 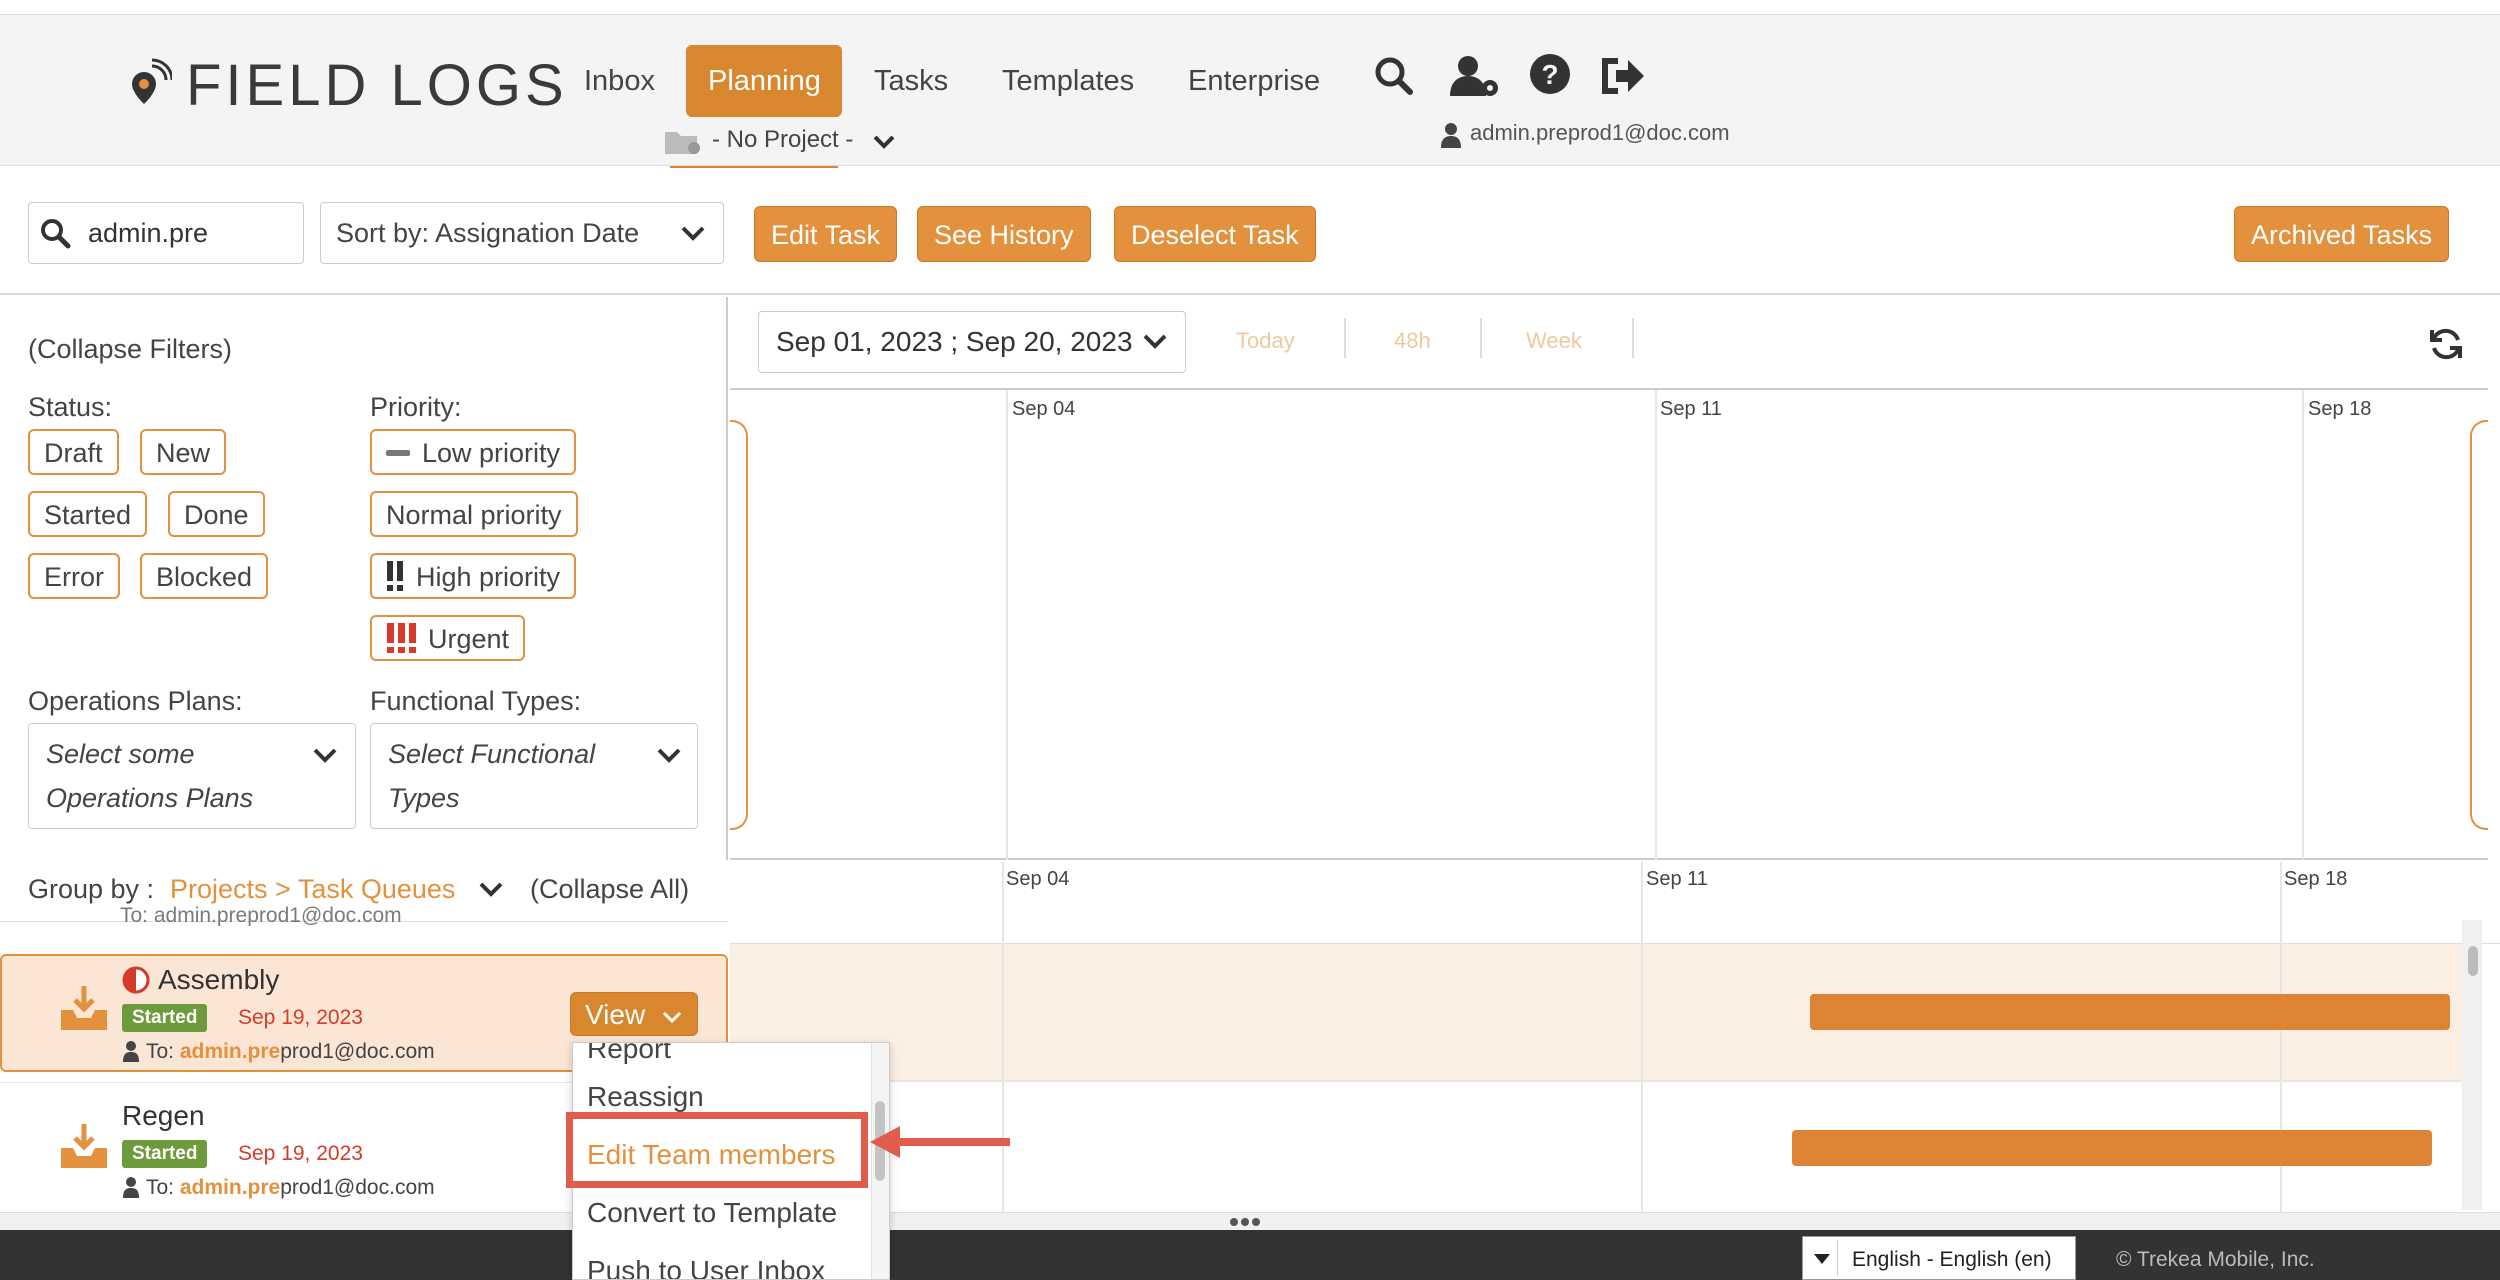 I want to click on menu-item-report: Report, so click(x=629, y=1054).